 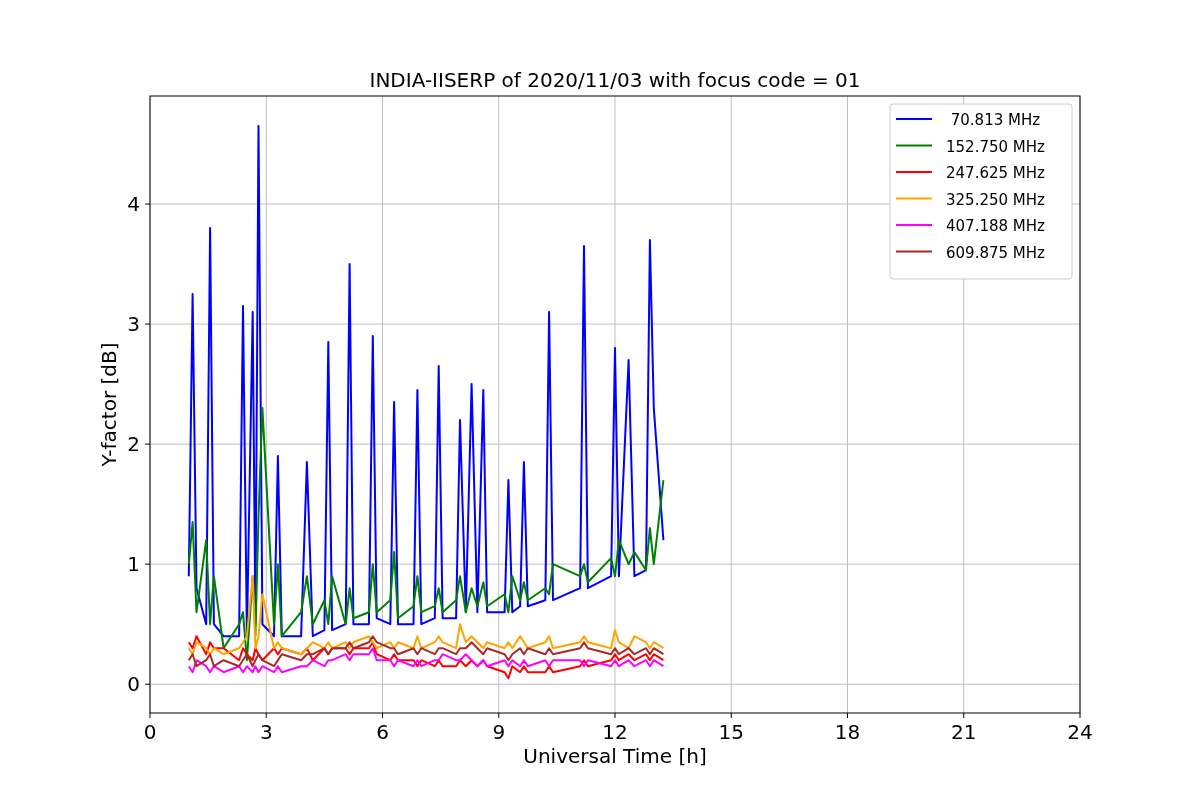 What do you see at coordinates (995, 226) in the screenshot?
I see `legend-label: 407.188 MHz` at bounding box center [995, 226].